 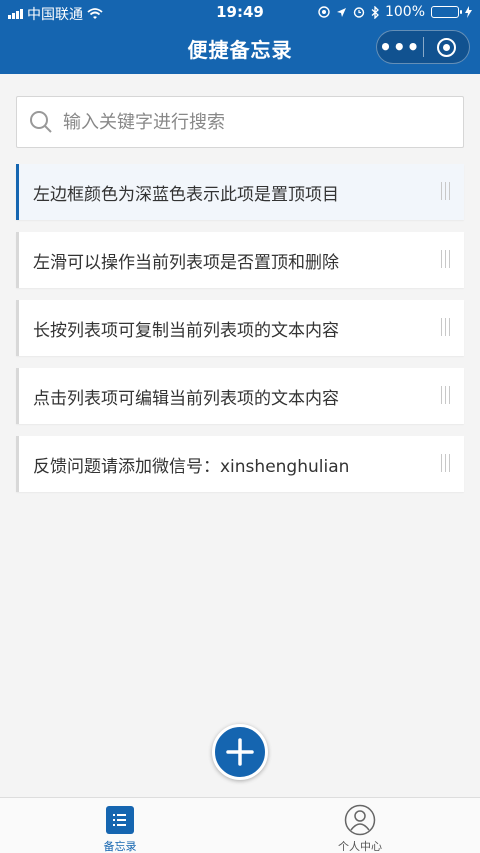 What do you see at coordinates (446, 12) in the screenshot?
I see `battery-icon` at bounding box center [446, 12].